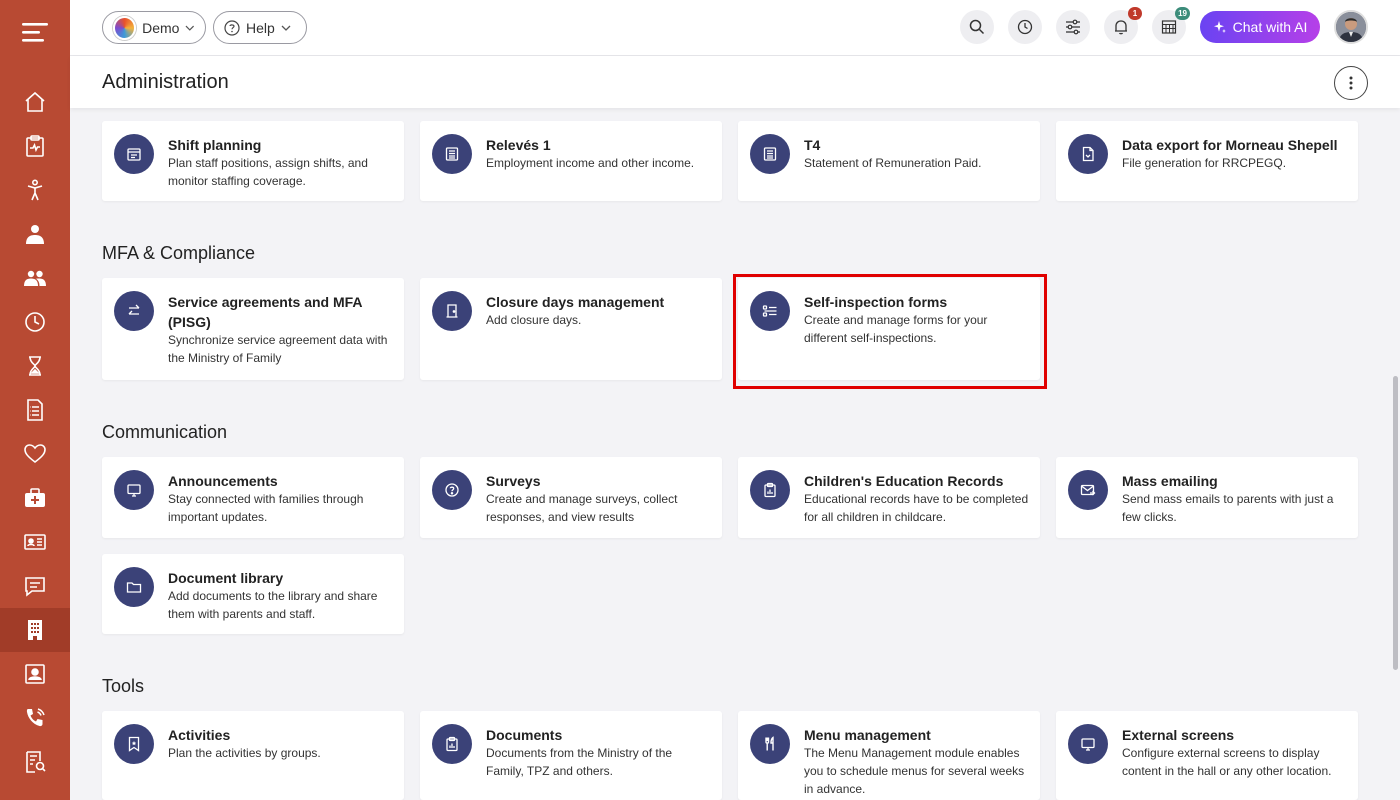 This screenshot has height=800, width=1400. What do you see at coordinates (893, 163) in the screenshot?
I see `card-description: Statement of Remuneration Paid.` at bounding box center [893, 163].